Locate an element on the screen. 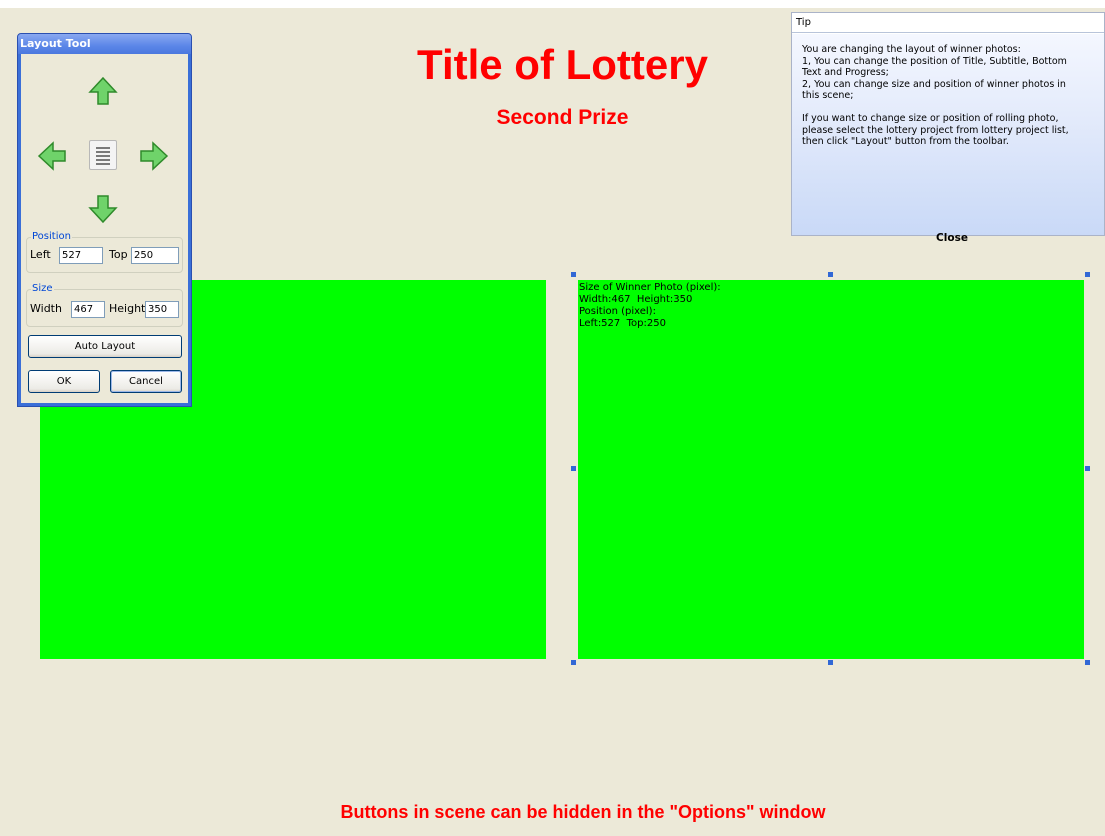  align-center-icon is located at coordinates (103, 155).